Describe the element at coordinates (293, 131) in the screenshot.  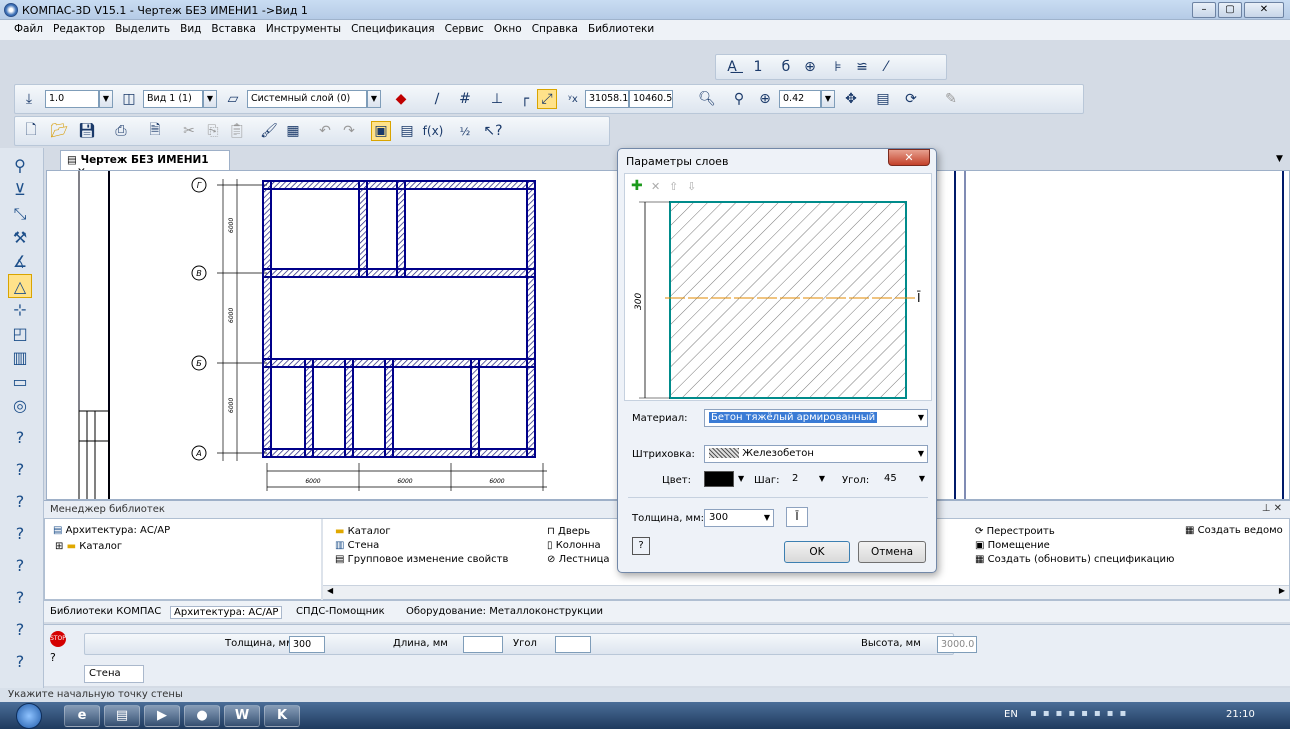
I see `tree-icon: ▦` at that location.